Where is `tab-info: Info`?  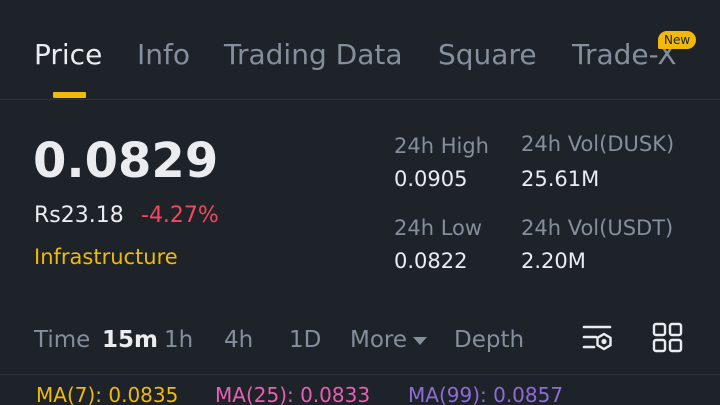
tab-info: Info is located at coordinates (163, 54).